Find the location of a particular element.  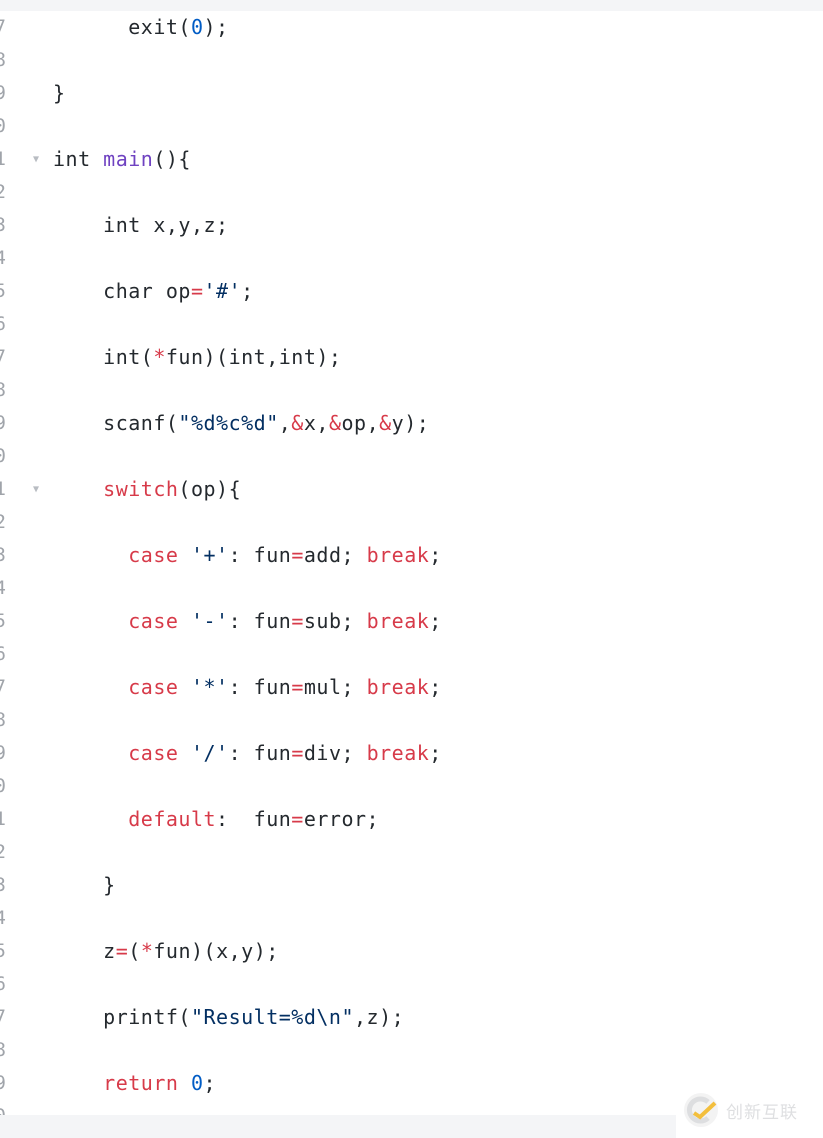

code-token-str: '+' is located at coordinates (209, 555).